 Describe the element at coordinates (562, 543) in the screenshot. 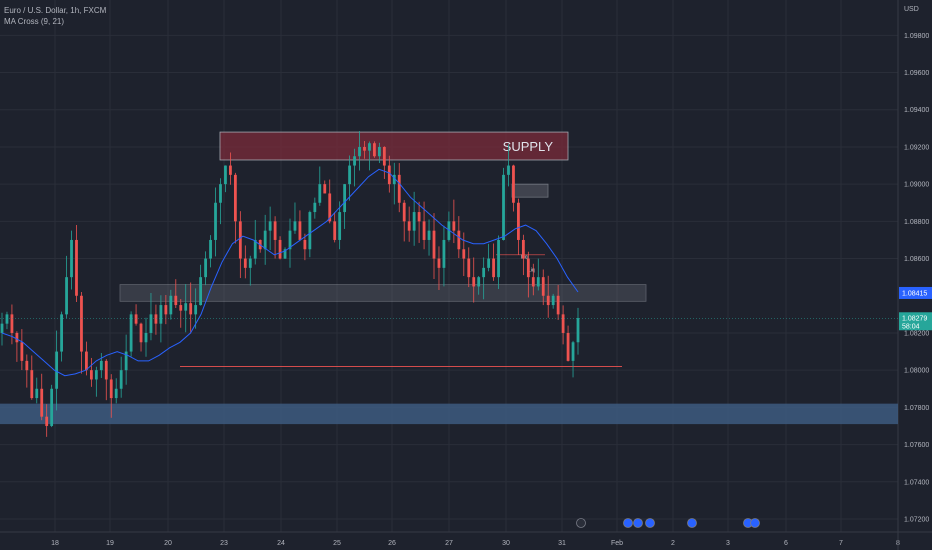

I see `time-label: 31` at that location.